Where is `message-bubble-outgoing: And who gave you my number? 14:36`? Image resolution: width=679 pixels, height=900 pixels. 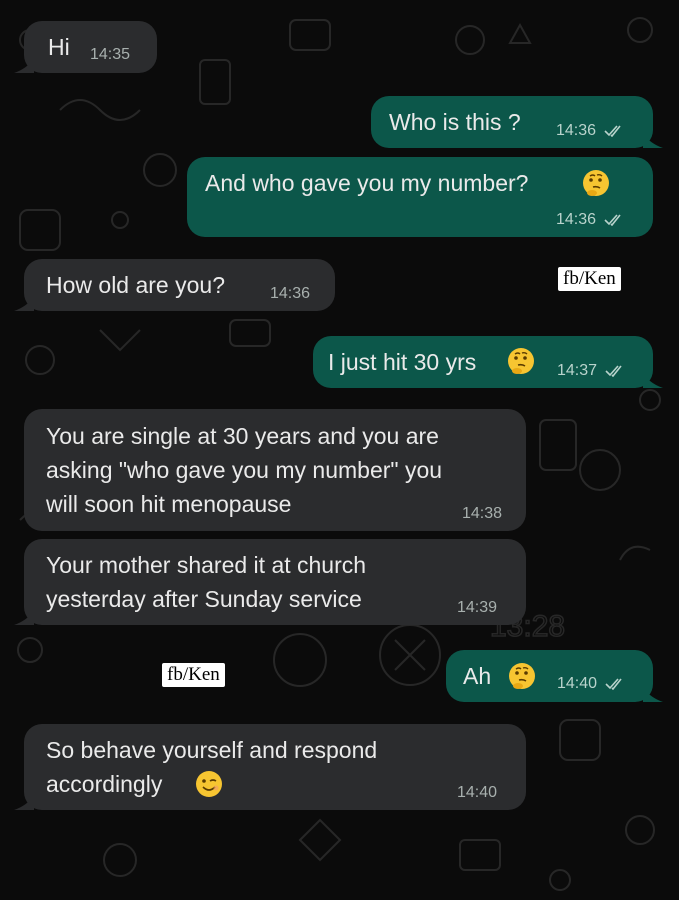
message-bubble-outgoing: And who gave you my number? 14:36 is located at coordinates (420, 197).